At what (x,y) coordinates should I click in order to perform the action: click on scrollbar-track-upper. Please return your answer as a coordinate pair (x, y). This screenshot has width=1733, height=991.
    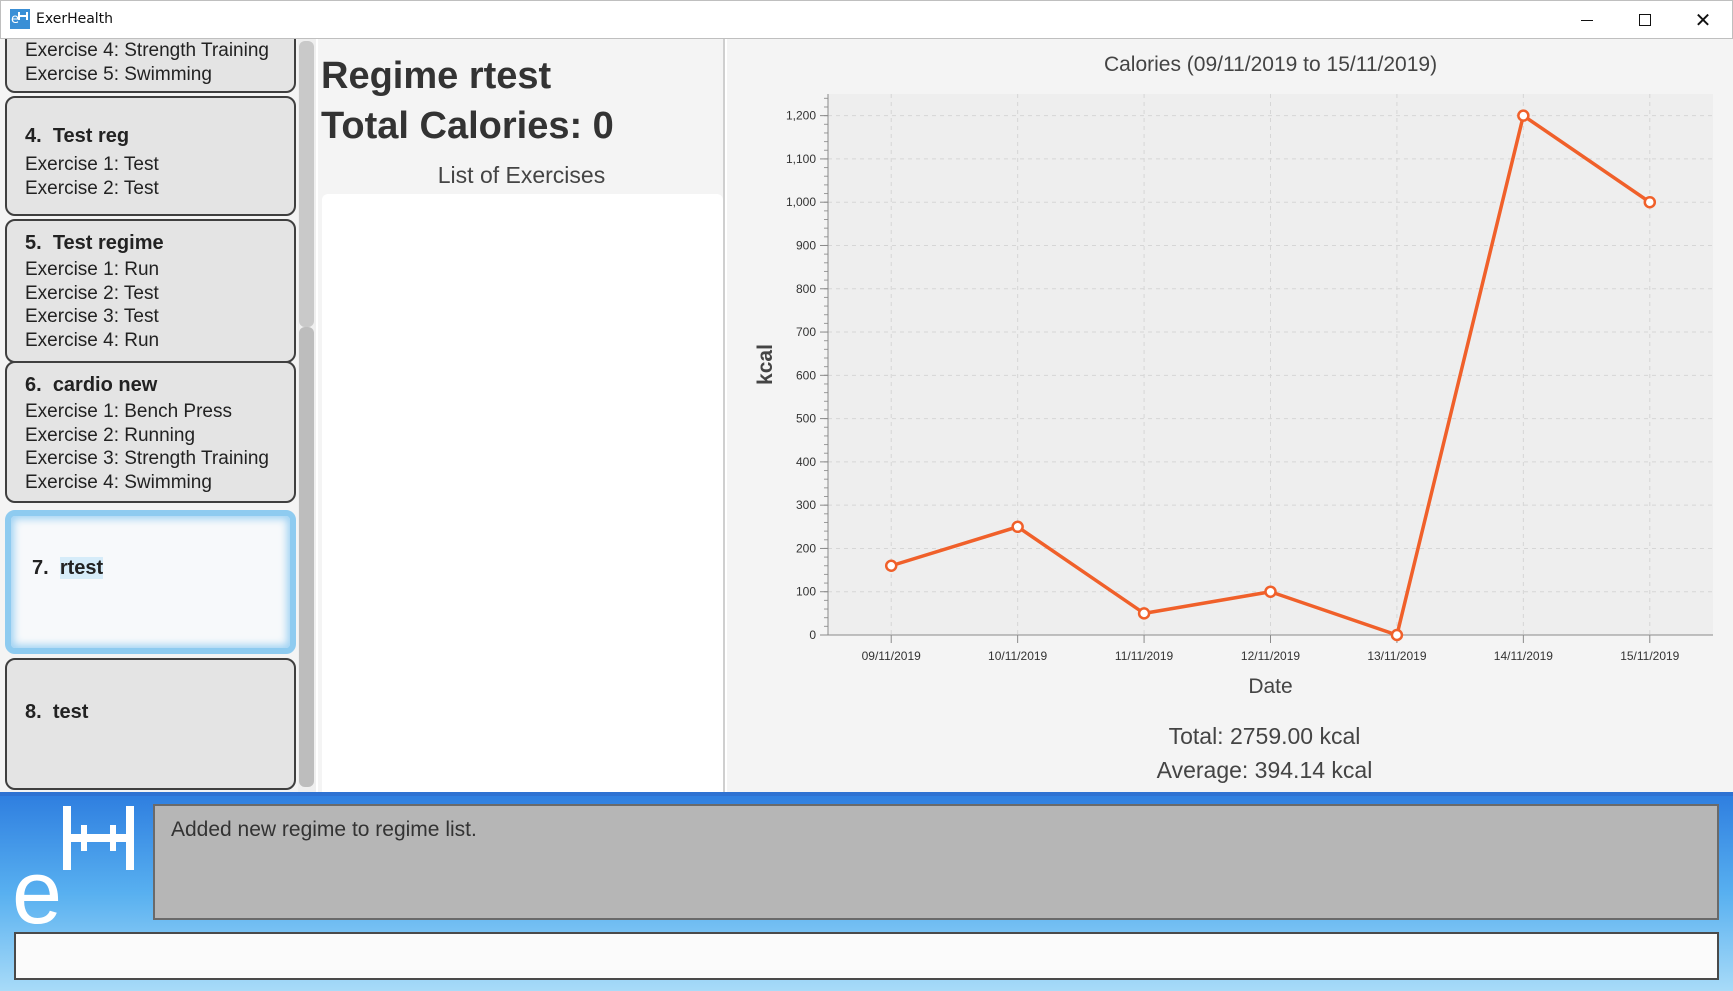
    Looking at the image, I should click on (306, 184).